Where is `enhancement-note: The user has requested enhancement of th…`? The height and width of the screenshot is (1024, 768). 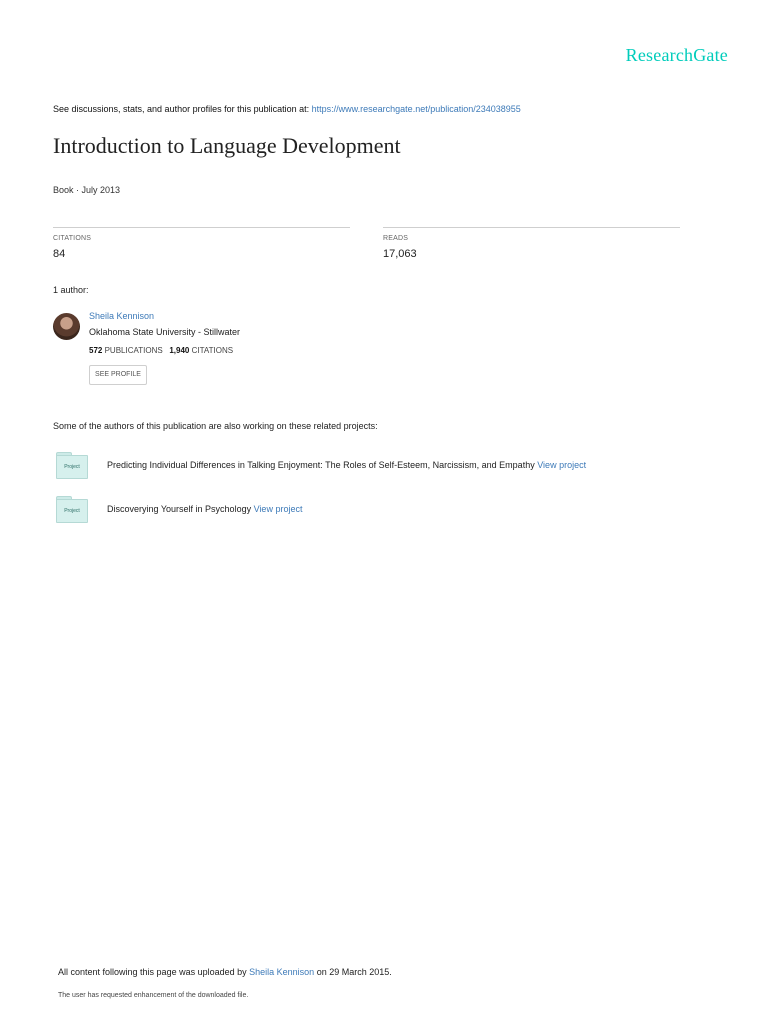 enhancement-note: The user has requested enhancement of th… is located at coordinates (153, 995).